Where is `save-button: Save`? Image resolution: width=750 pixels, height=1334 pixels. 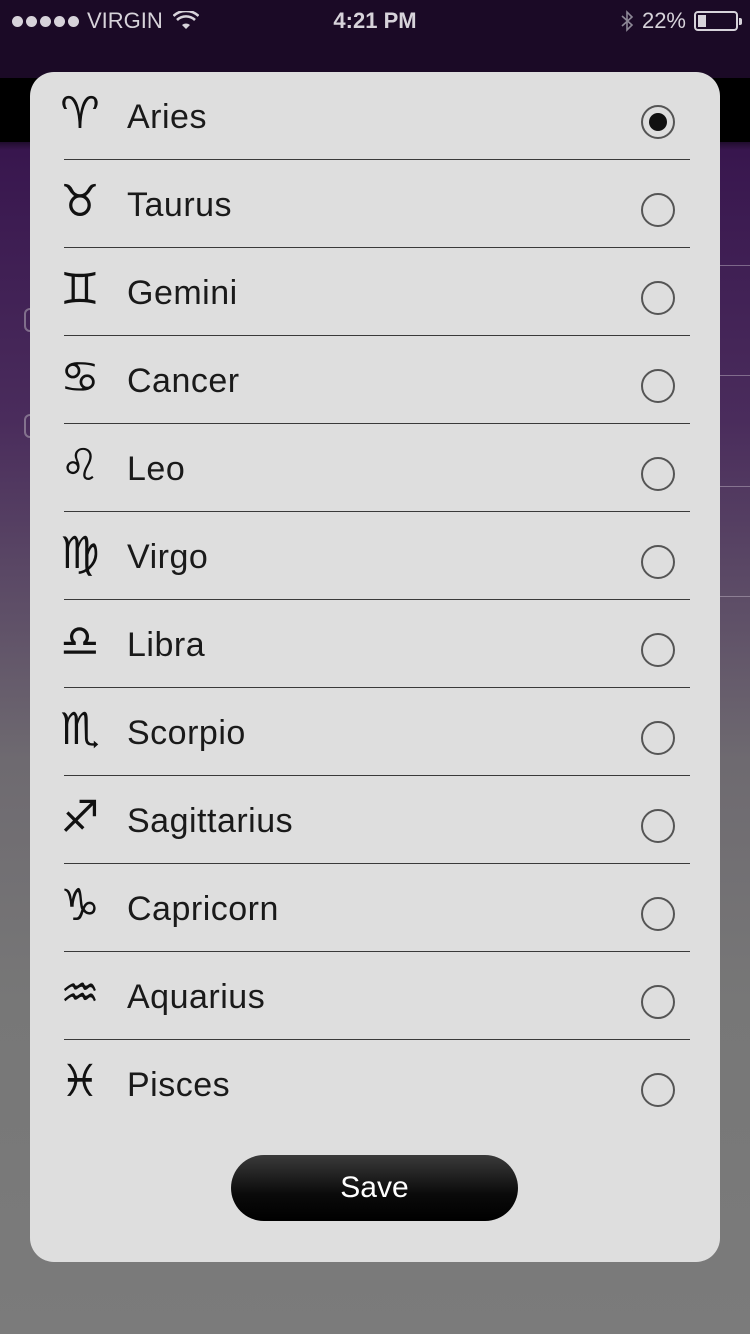 save-button: Save is located at coordinates (374, 1188).